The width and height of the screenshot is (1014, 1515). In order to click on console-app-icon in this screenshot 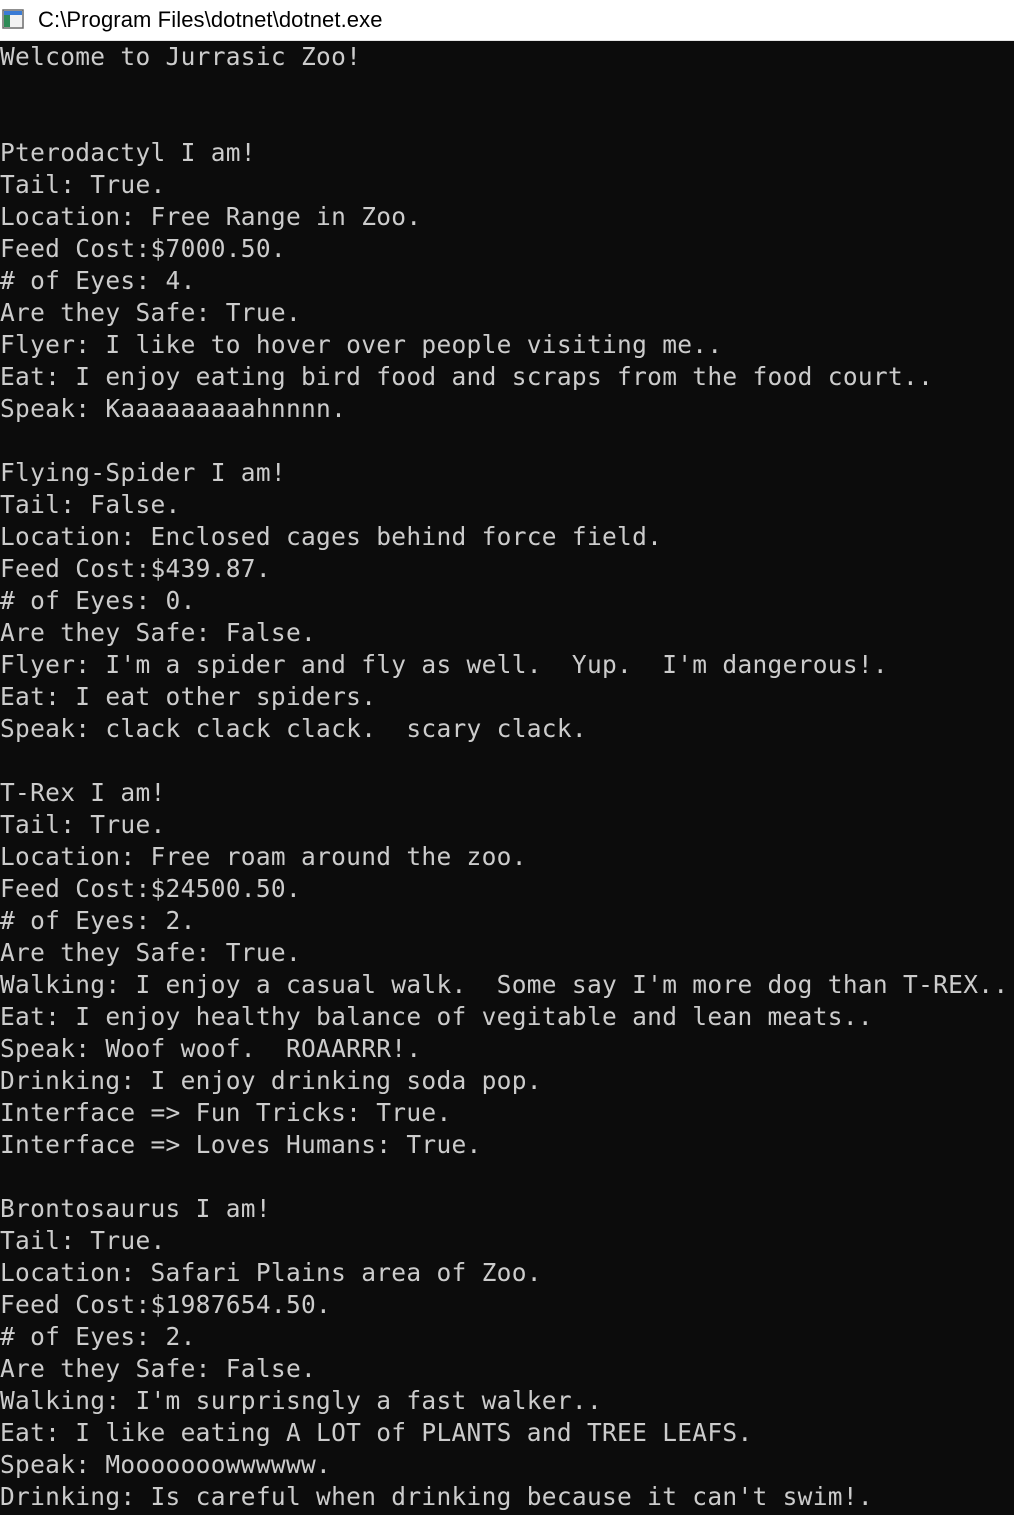, I will do `click(17, 20)`.